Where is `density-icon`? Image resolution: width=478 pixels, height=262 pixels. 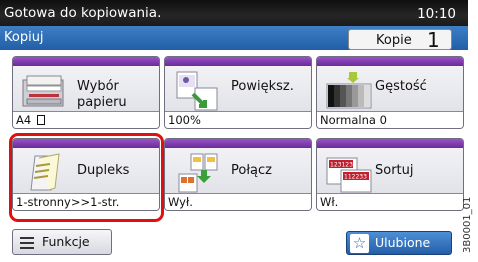
density-icon is located at coordinates (349, 90).